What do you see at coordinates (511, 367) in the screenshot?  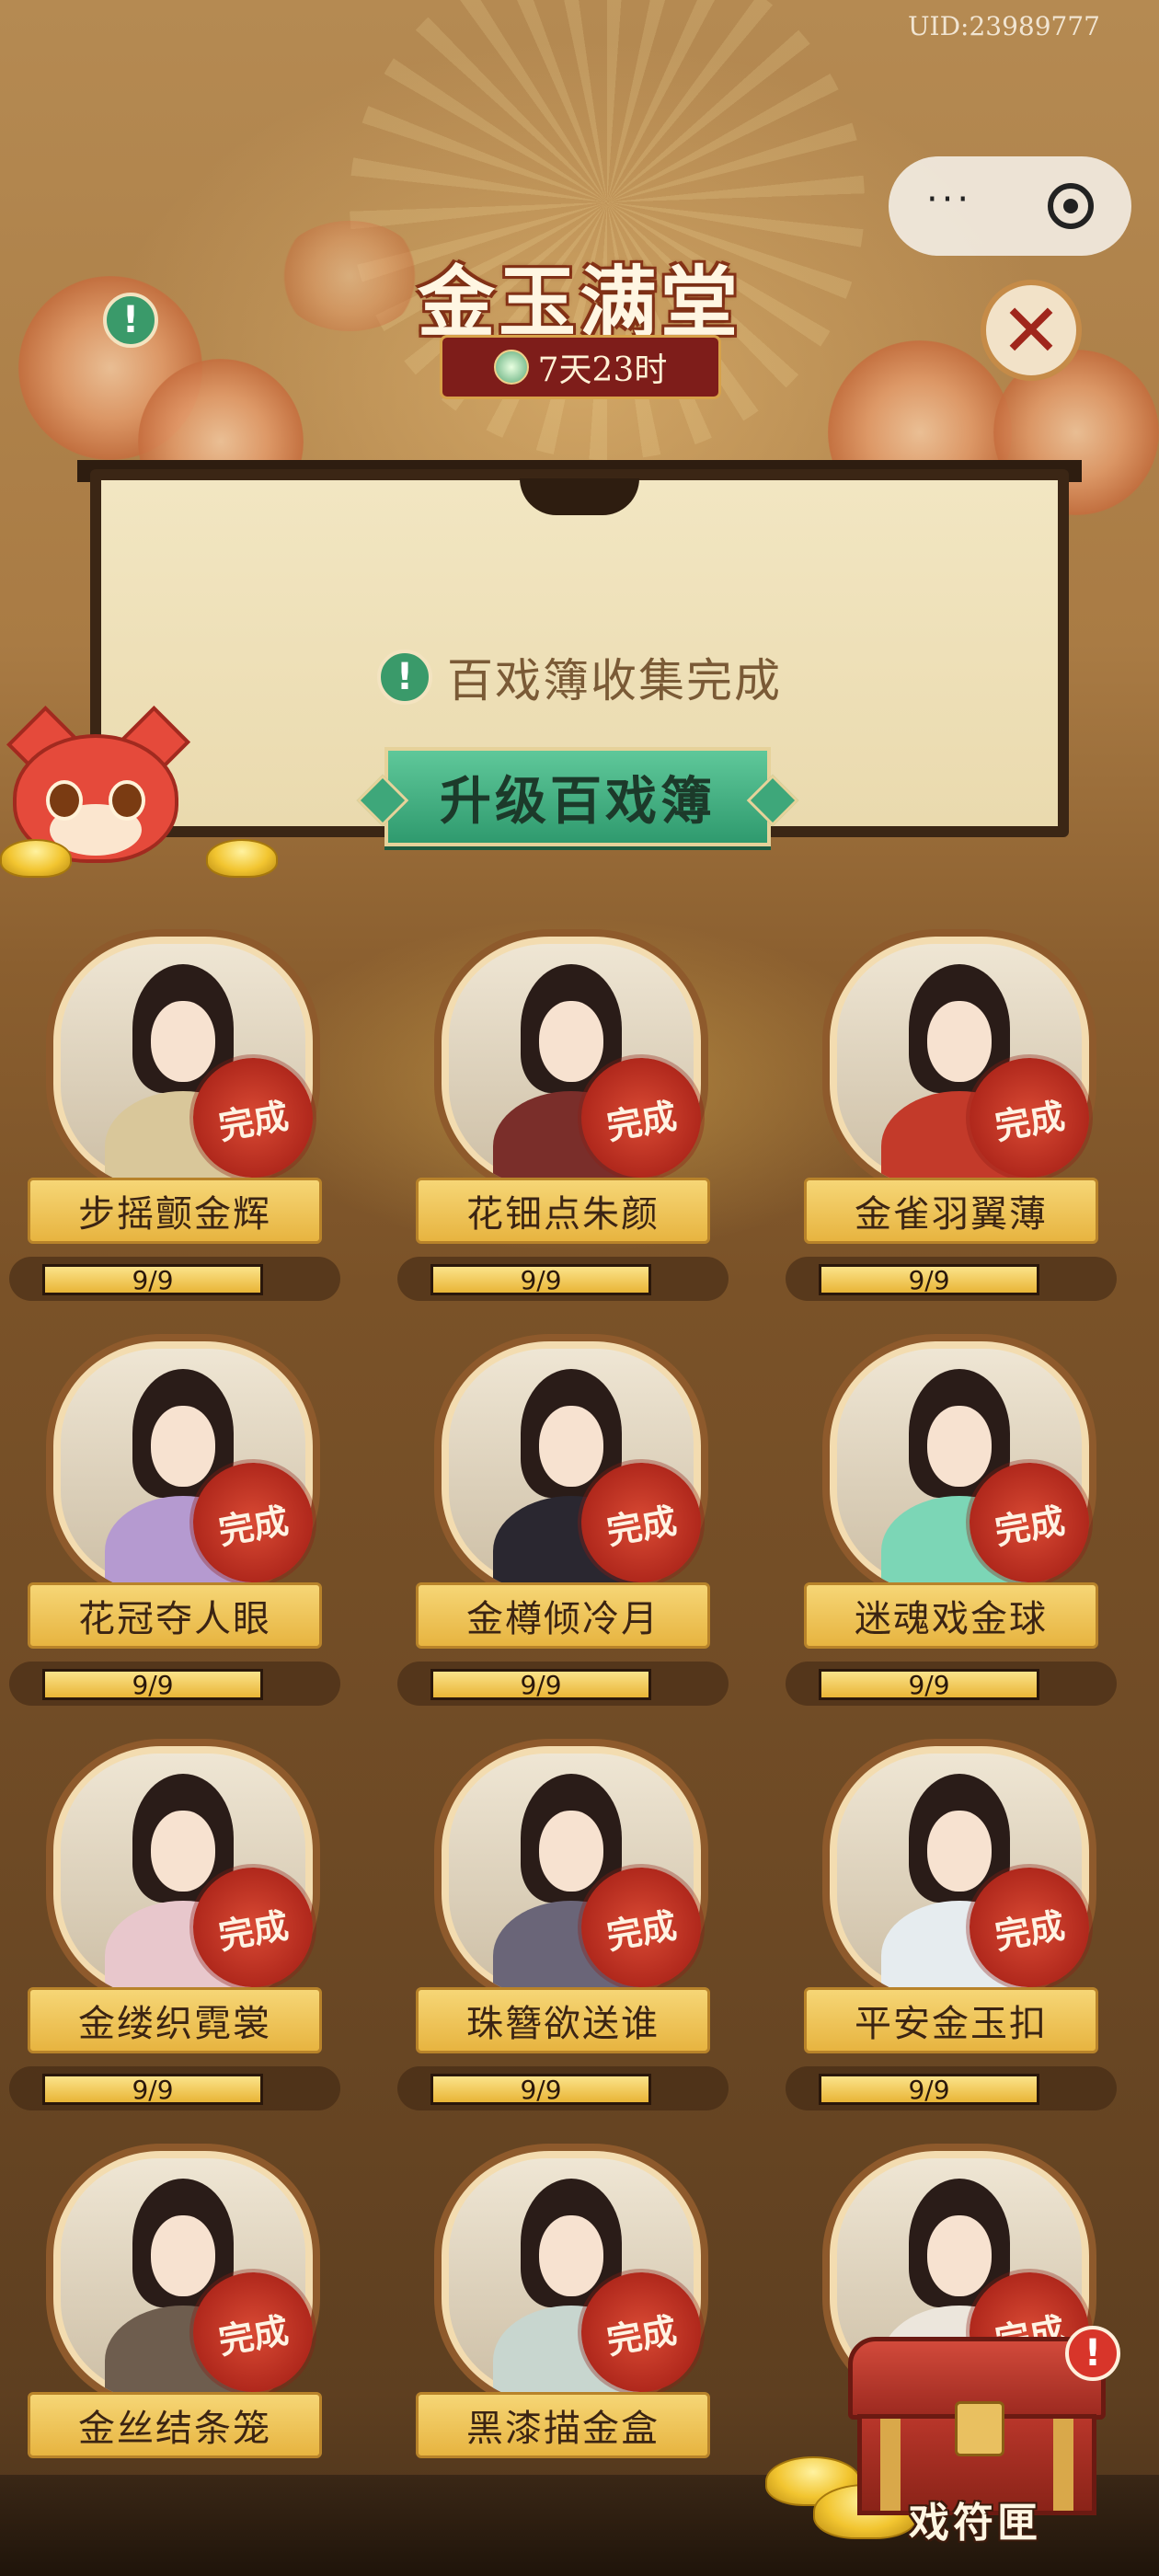 I see `clock-icon` at bounding box center [511, 367].